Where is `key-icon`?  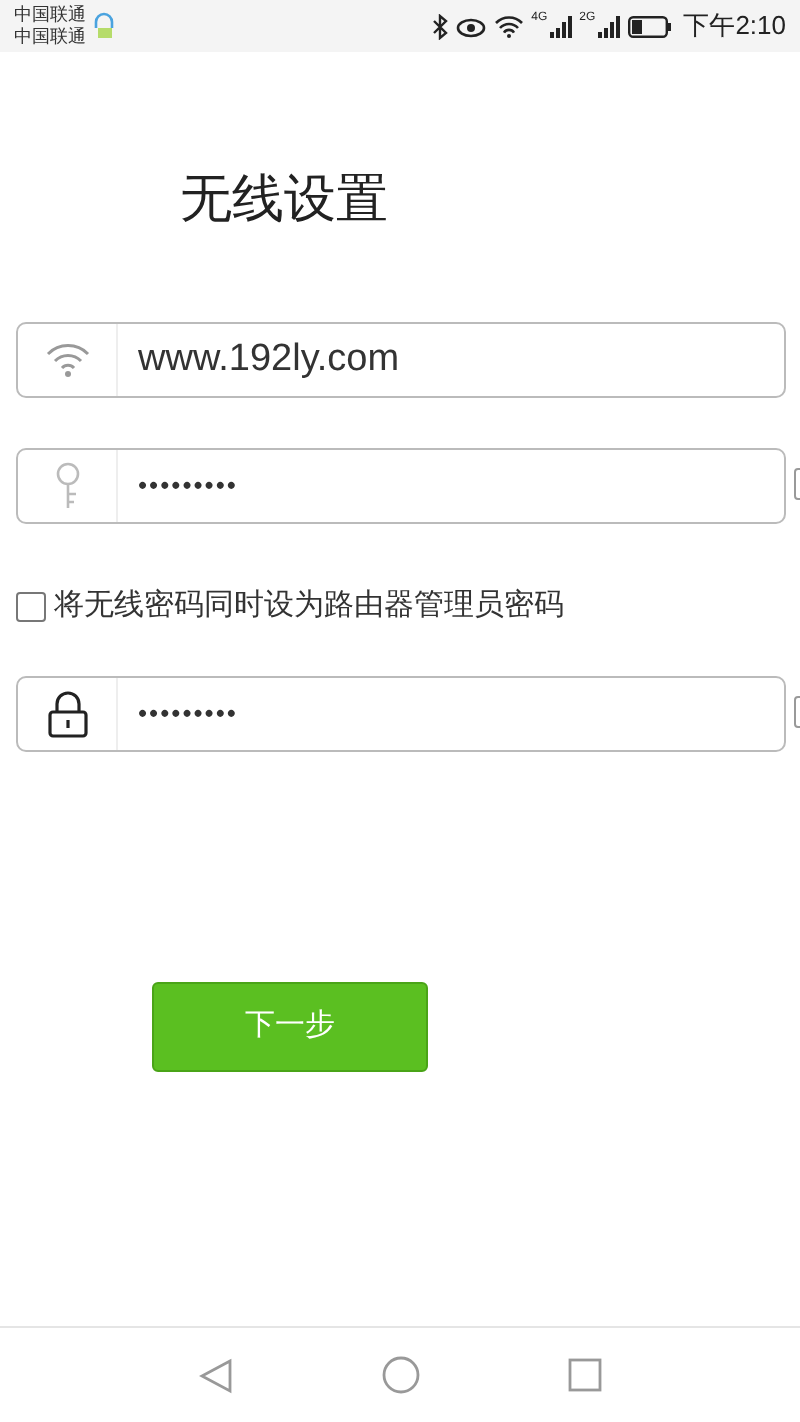
key-icon is located at coordinates (67, 486).